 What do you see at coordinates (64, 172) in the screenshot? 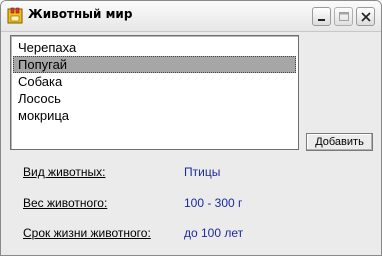
I see `type-label: Вид животных:` at bounding box center [64, 172].